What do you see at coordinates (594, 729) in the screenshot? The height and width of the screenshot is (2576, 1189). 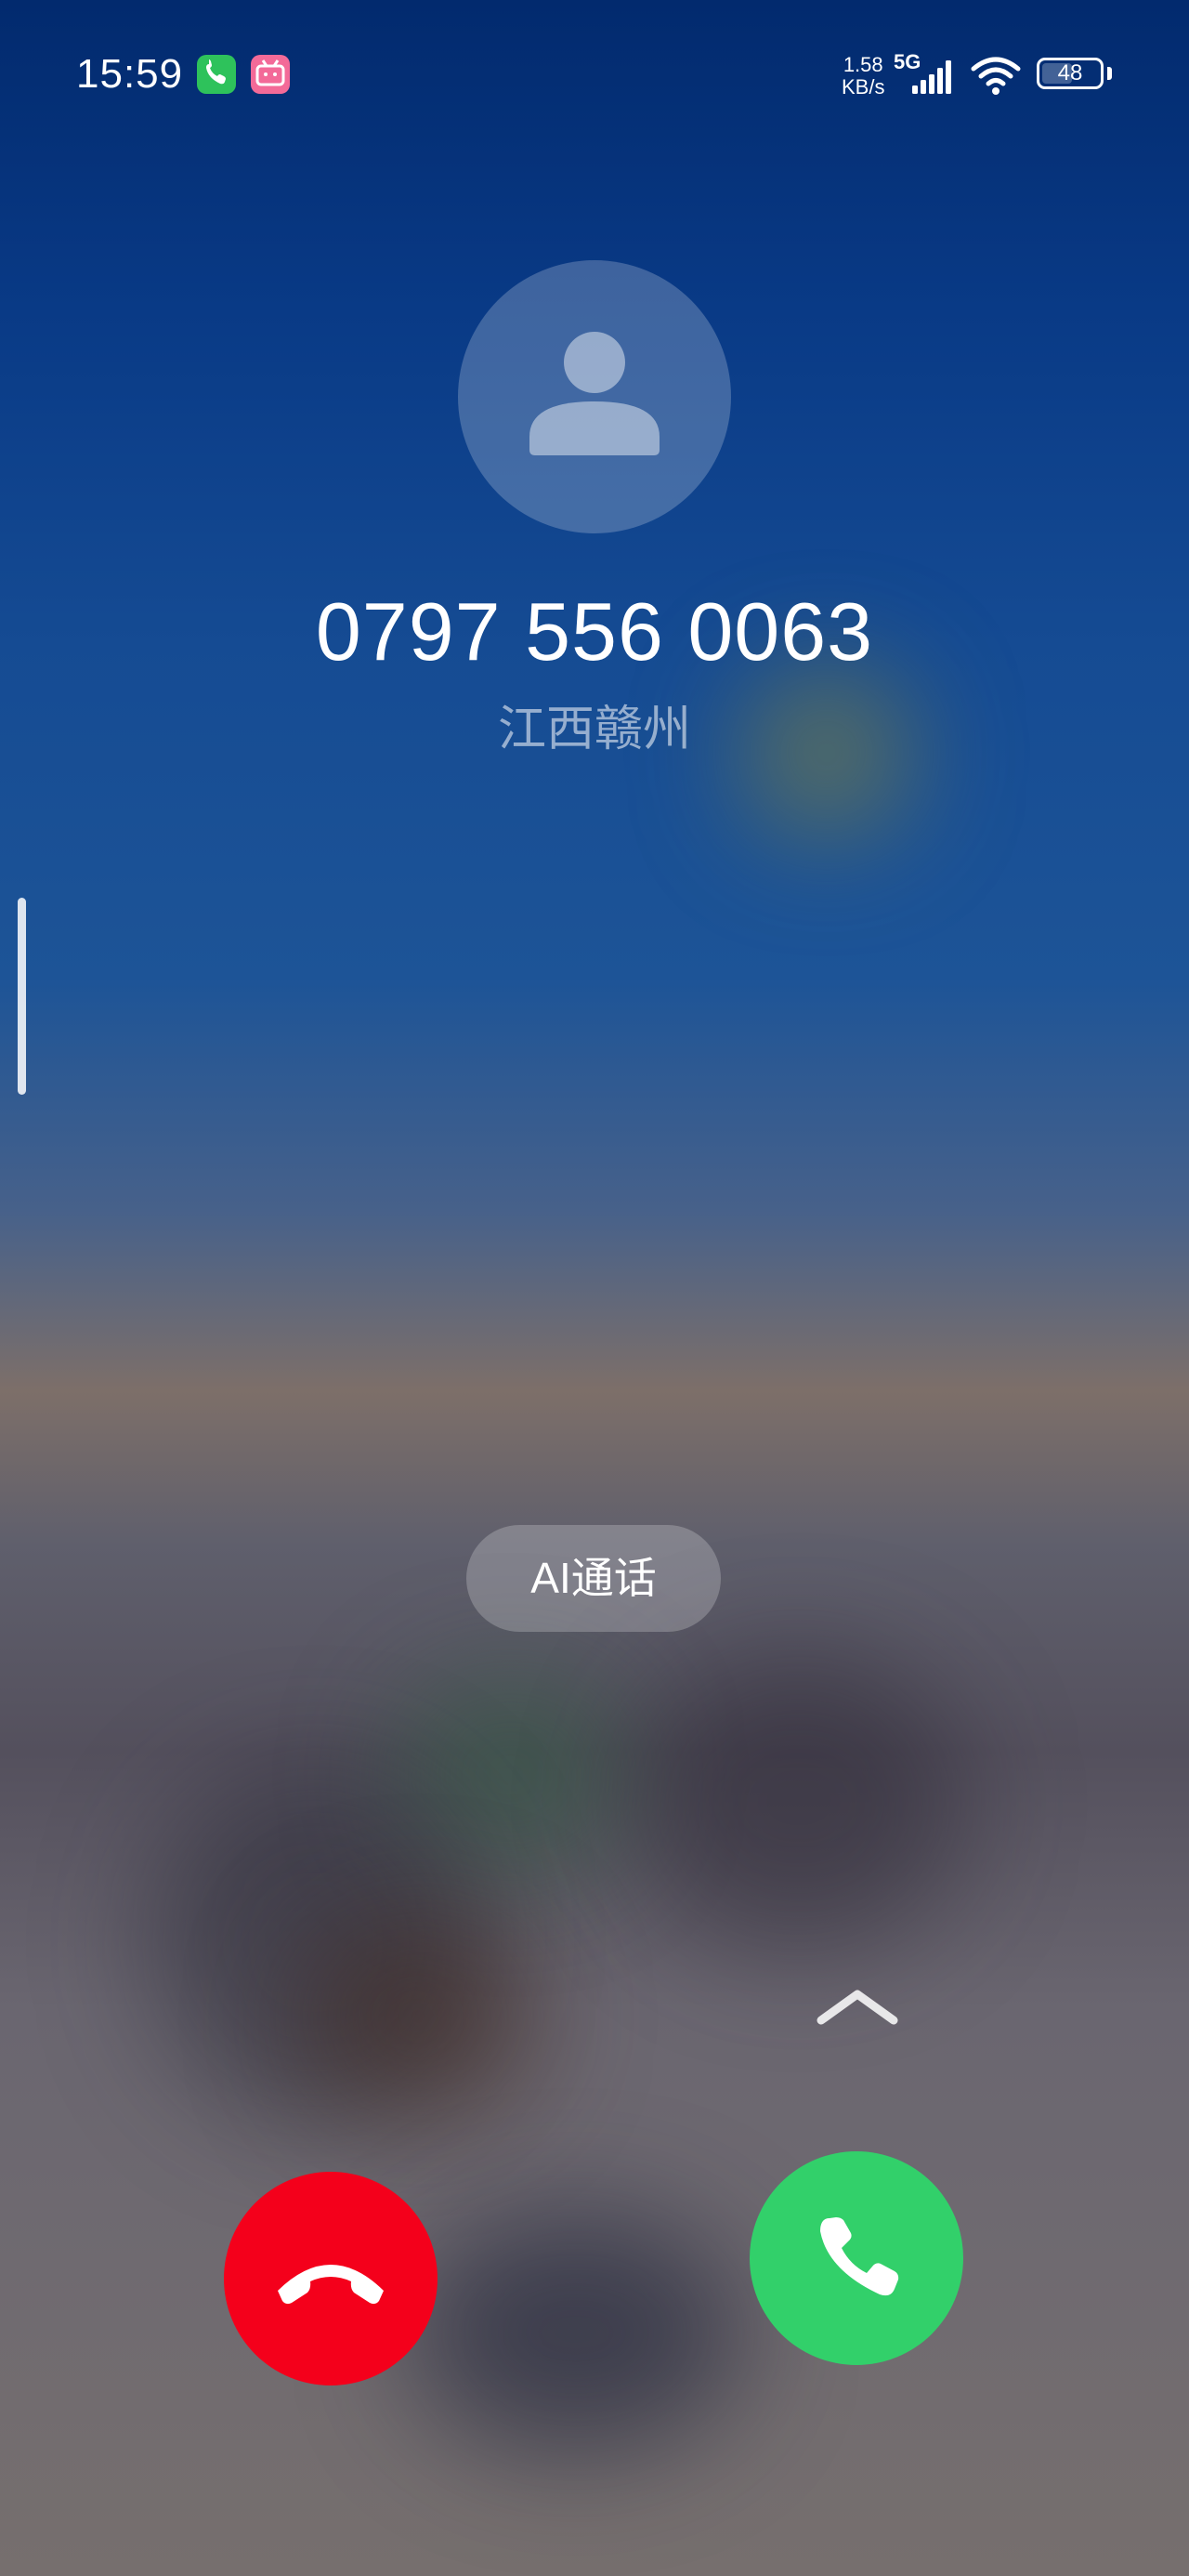 I see `caller-location: 江西赣州` at bounding box center [594, 729].